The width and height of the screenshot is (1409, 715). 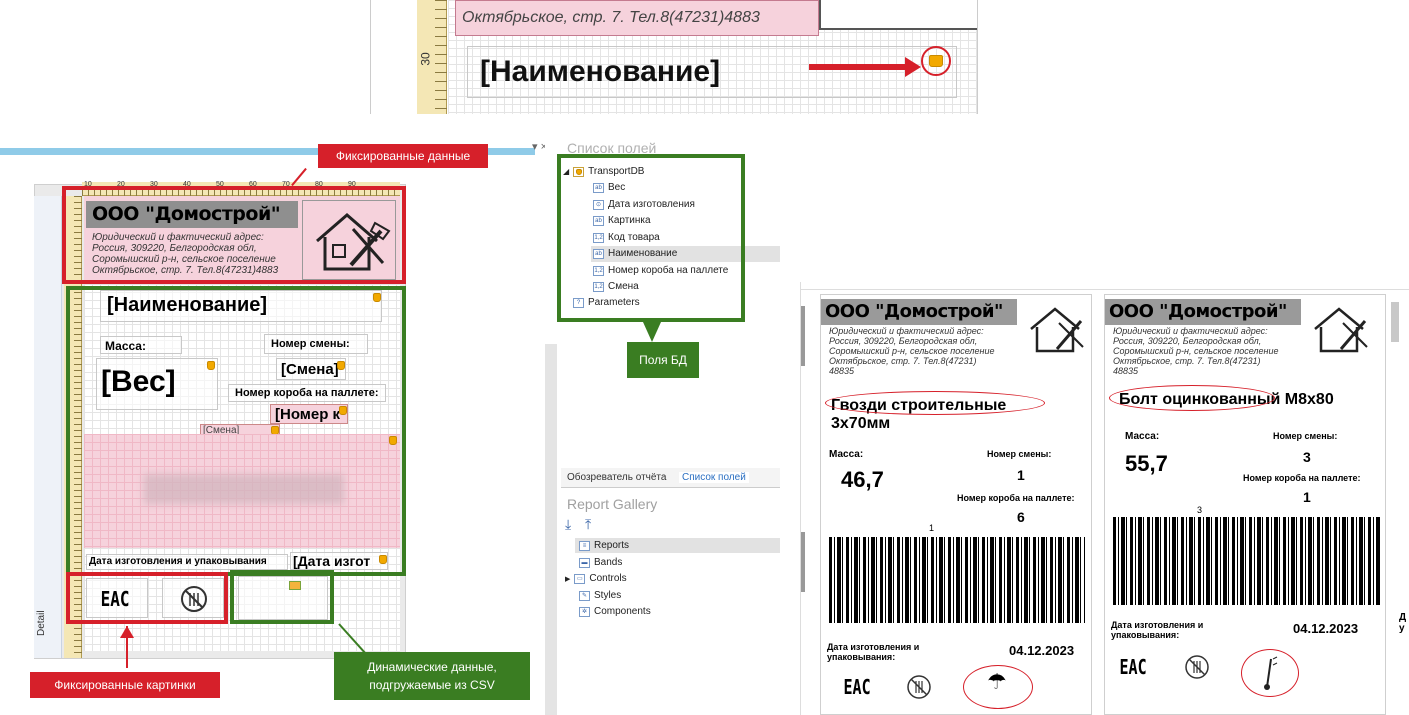 I want to click on shift-value: 3, so click(x=1307, y=457).